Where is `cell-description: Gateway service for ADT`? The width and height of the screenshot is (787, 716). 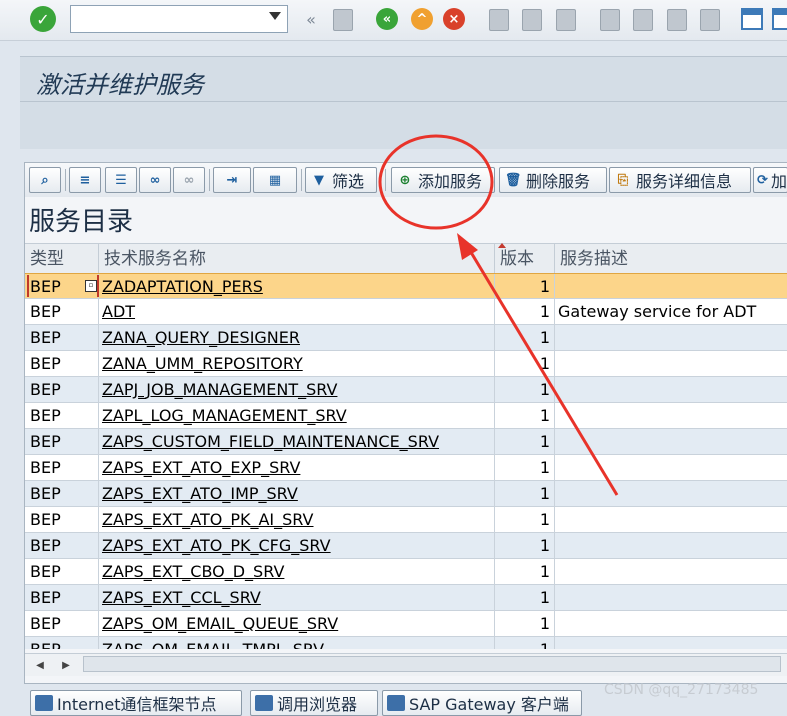 cell-description: Gateway service for ADT is located at coordinates (671, 311).